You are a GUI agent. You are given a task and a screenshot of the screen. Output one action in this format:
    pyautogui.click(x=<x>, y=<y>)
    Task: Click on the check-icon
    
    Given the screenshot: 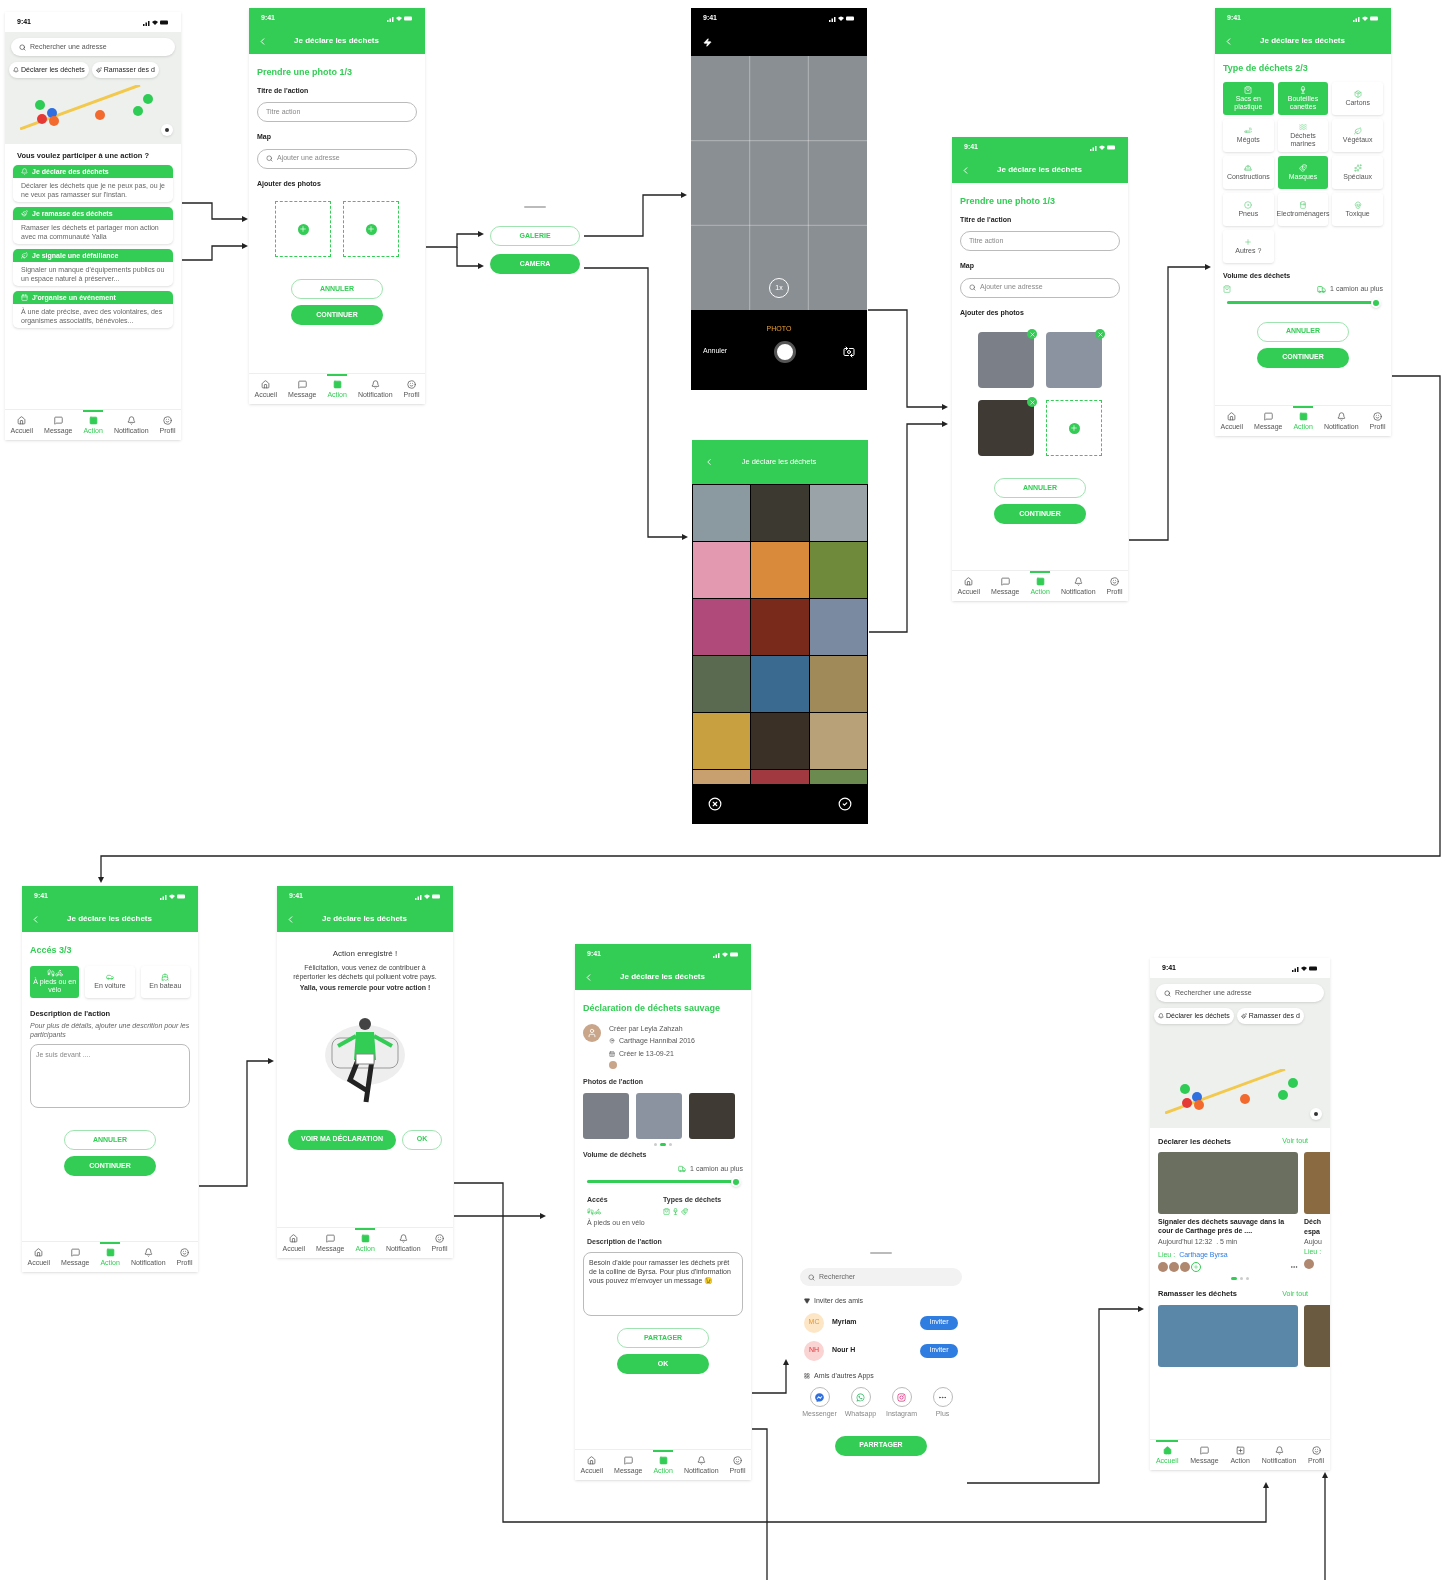 What is the action you would take?
    pyautogui.click(x=845, y=804)
    